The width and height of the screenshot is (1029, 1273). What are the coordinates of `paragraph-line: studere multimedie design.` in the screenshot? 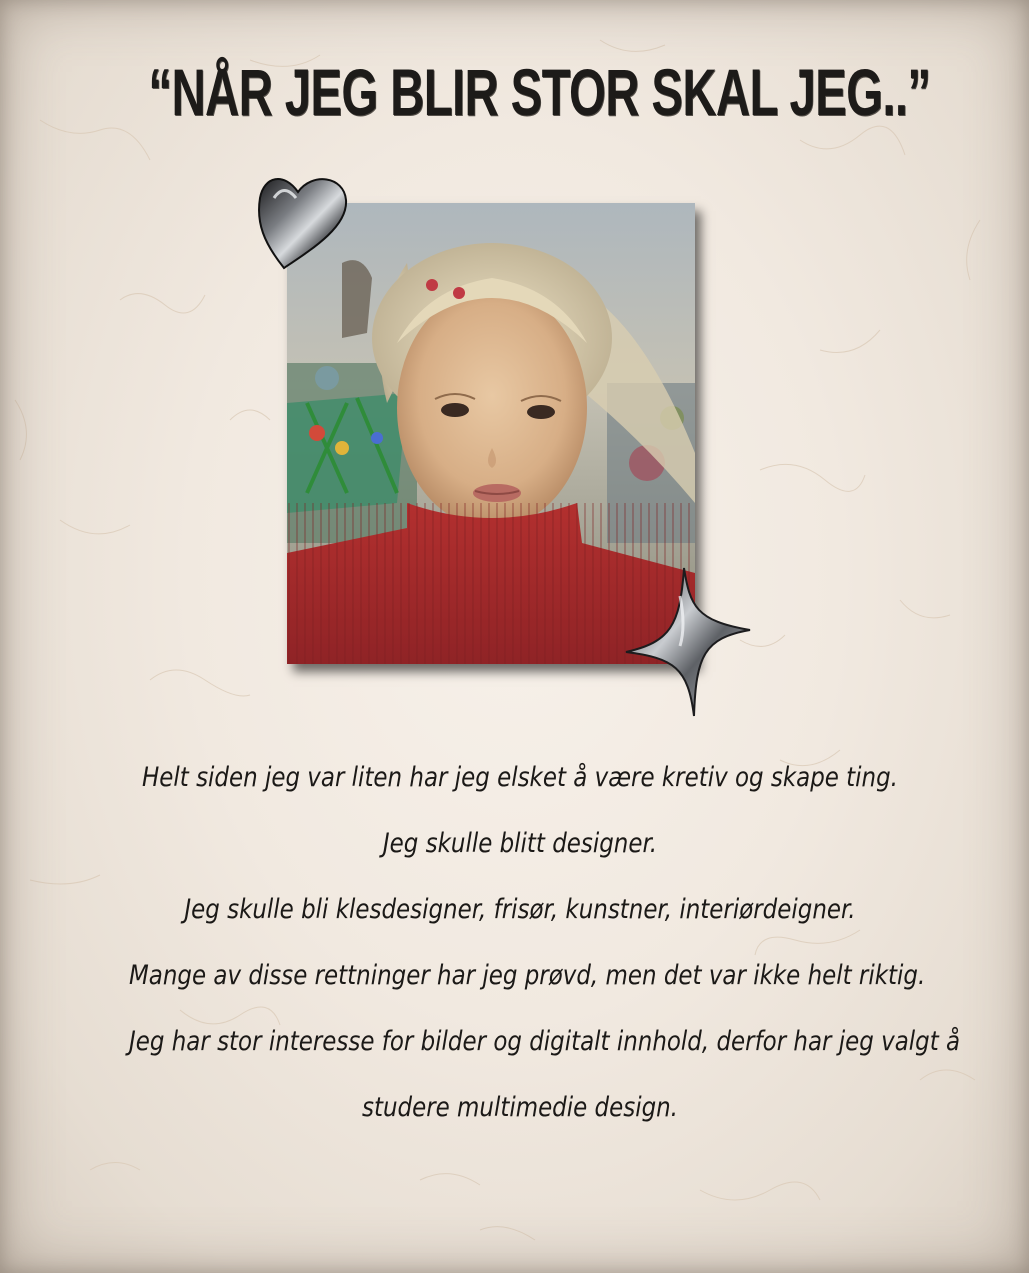 It's located at (520, 1107).